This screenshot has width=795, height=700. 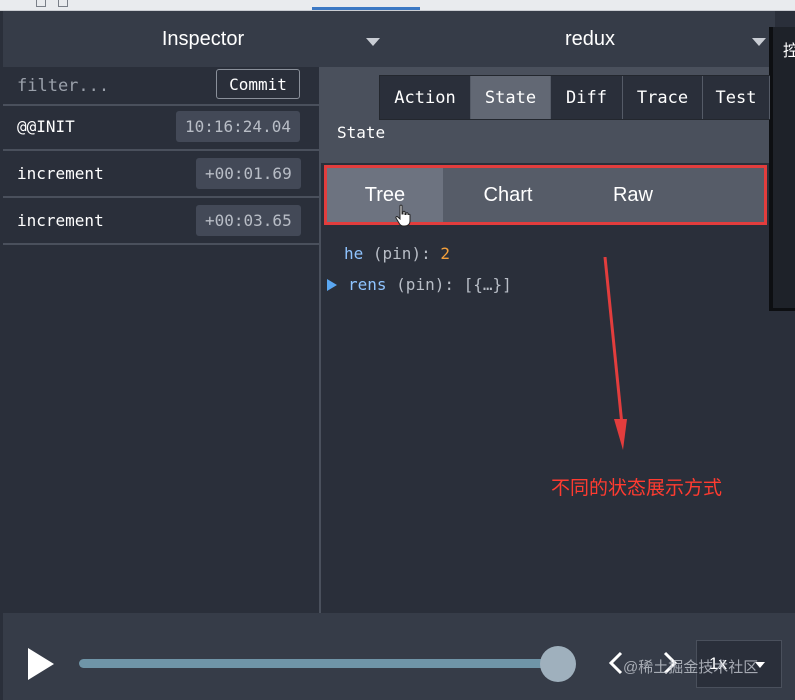 I want to click on monitor-header: Inspector redux, so click(x=389, y=39).